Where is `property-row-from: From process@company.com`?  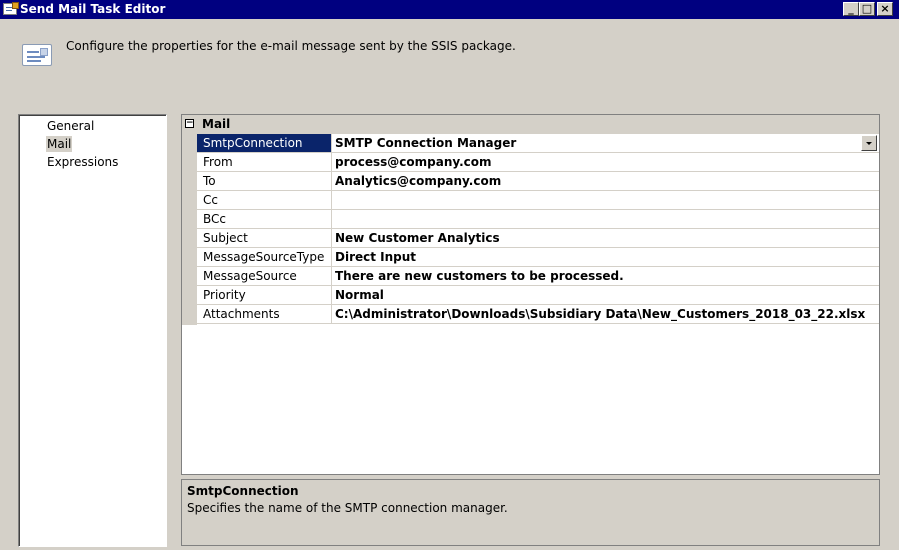 property-row-from: From process@company.com is located at coordinates (538, 162).